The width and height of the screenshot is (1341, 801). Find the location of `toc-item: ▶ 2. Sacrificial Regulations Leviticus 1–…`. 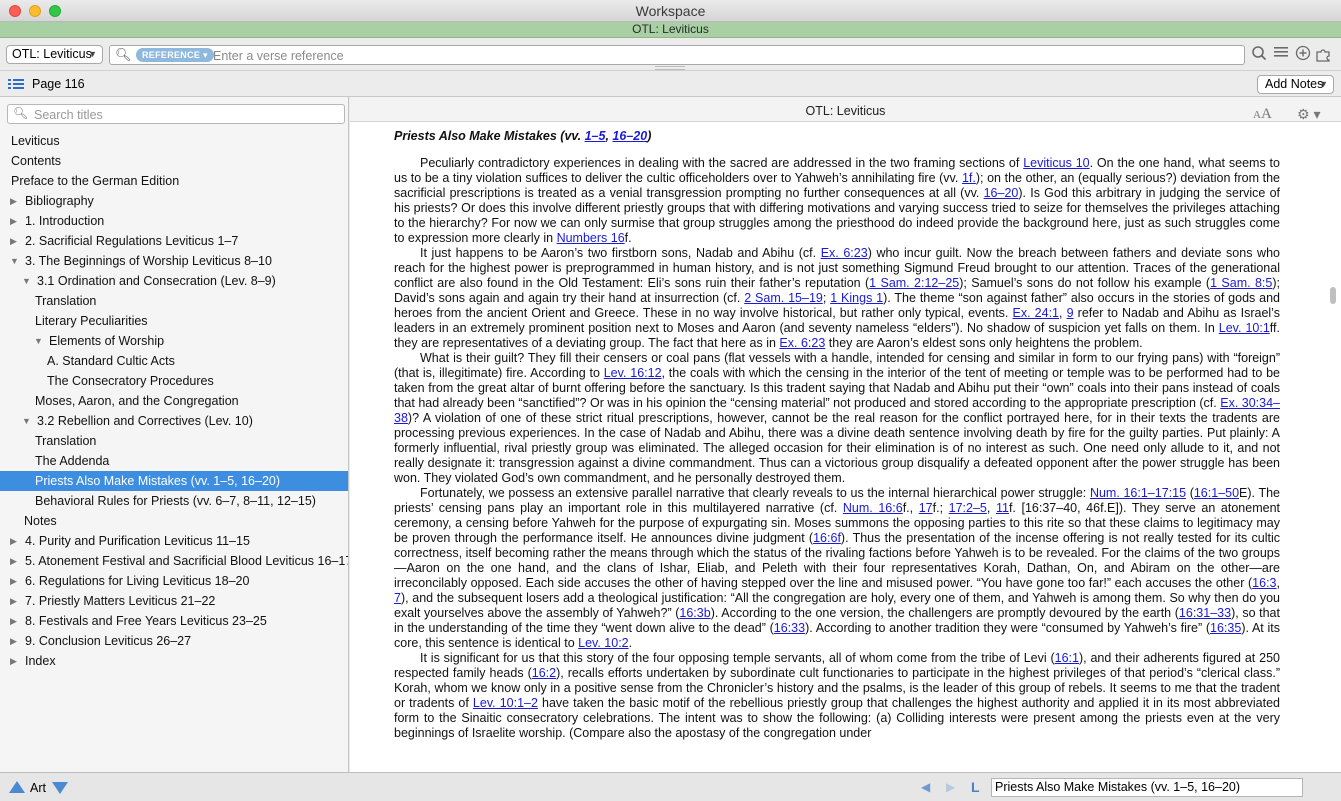

toc-item: ▶ 2. Sacrificial Regulations Leviticus 1–… is located at coordinates (174, 241).